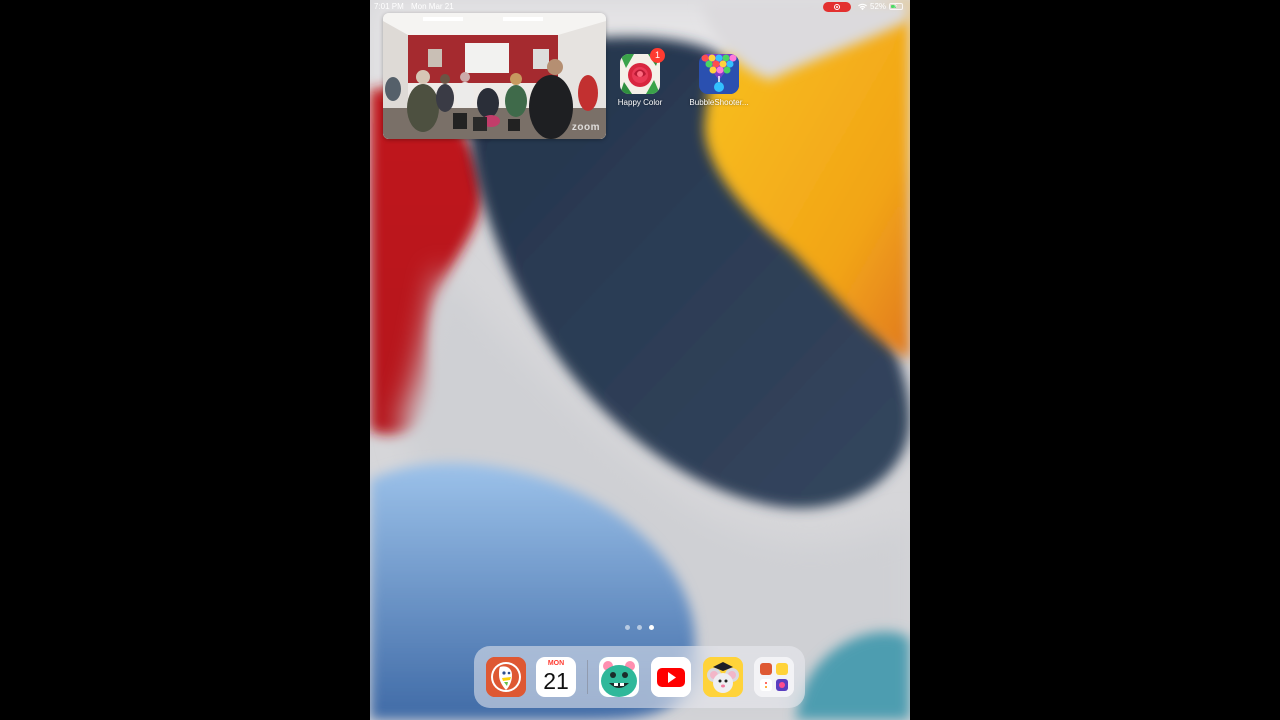  I want to click on app-library-icon, so click(774, 677).